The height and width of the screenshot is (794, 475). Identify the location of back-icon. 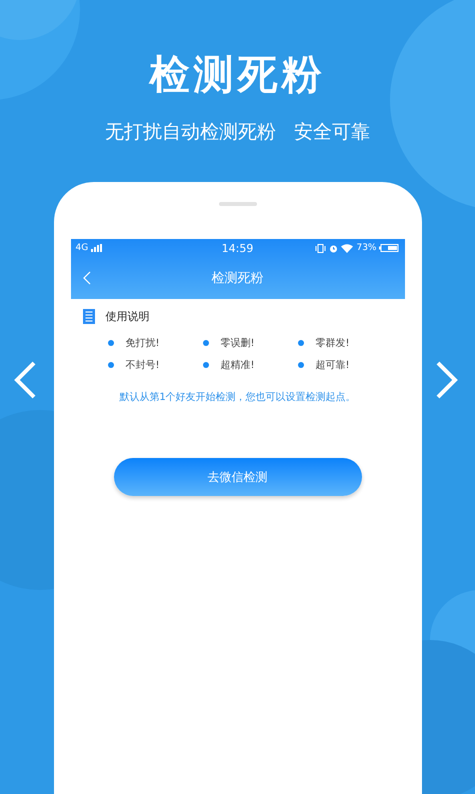
(86, 278).